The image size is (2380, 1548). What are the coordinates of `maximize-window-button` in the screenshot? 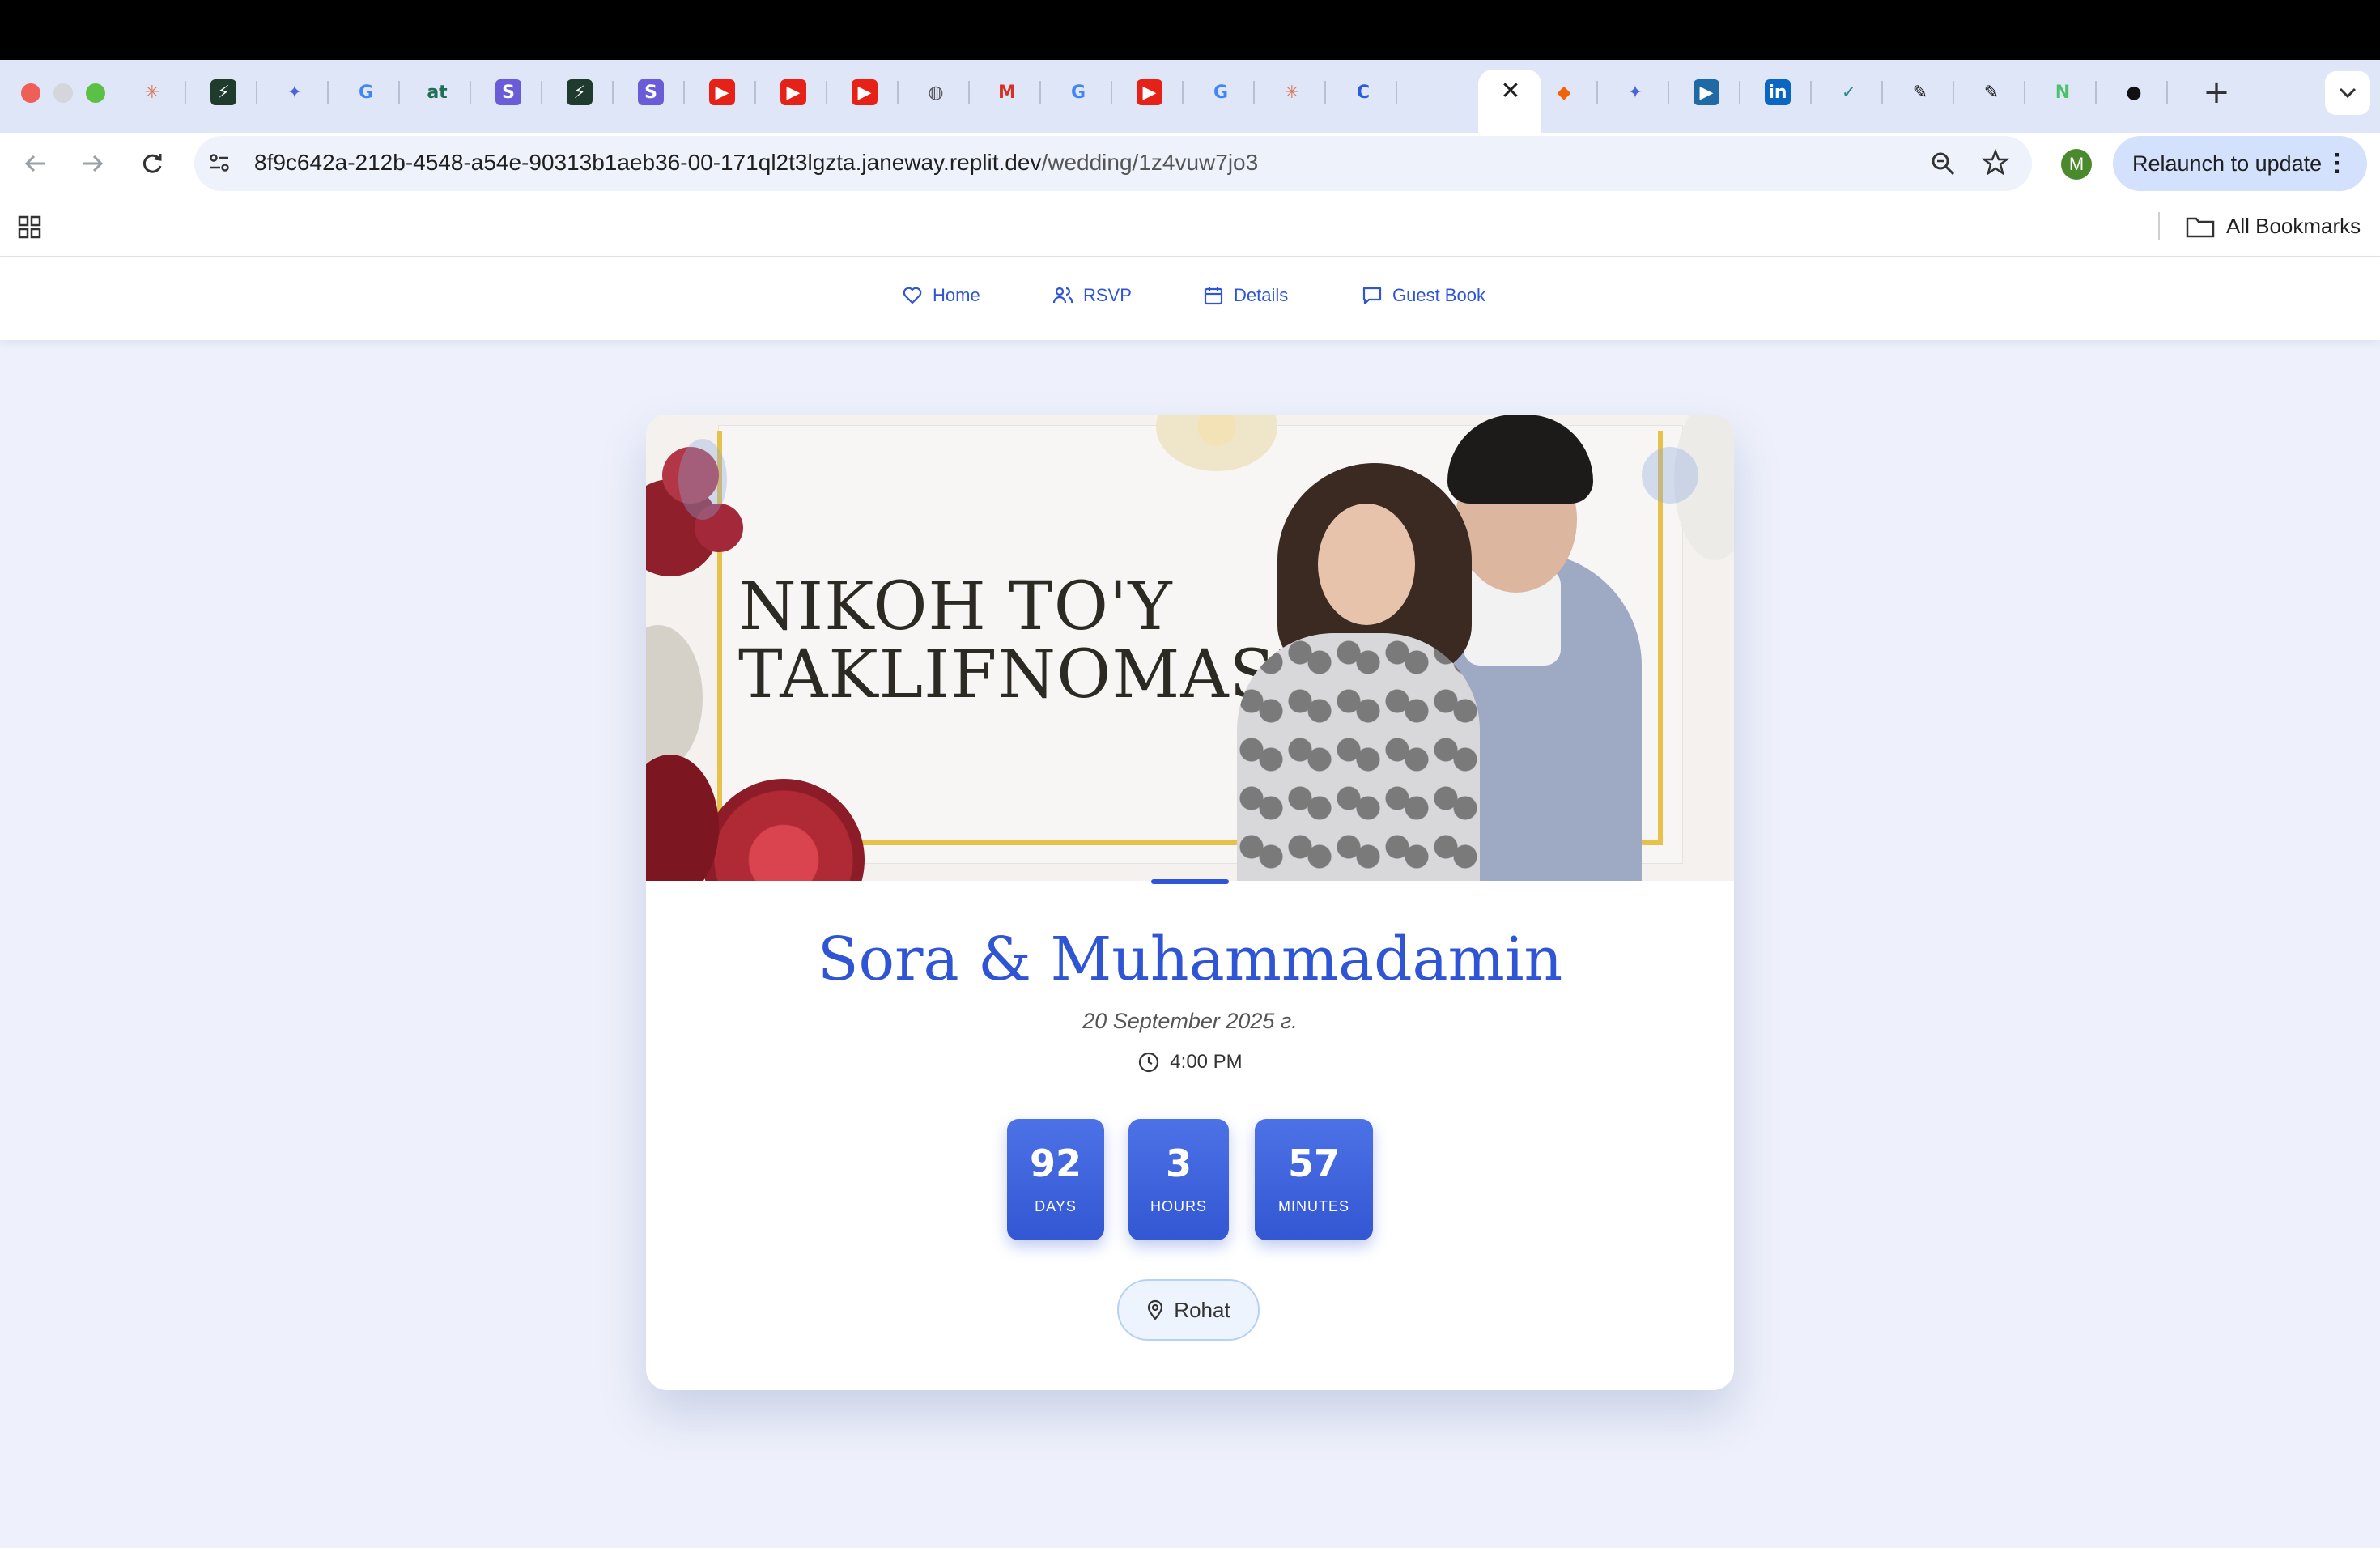 It's located at (95, 93).